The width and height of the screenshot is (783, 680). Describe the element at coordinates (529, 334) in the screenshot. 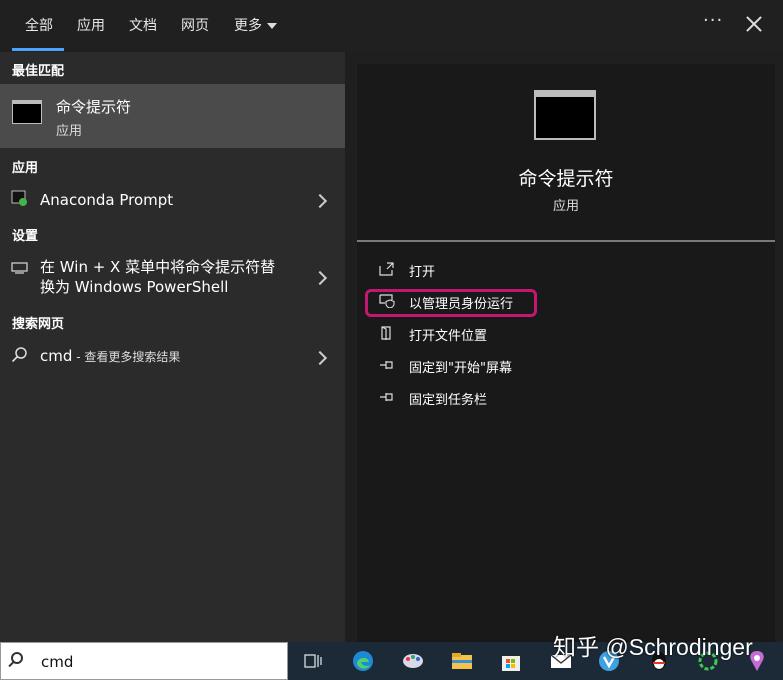

I see `action-open-file-location: 打开文件位置` at that location.